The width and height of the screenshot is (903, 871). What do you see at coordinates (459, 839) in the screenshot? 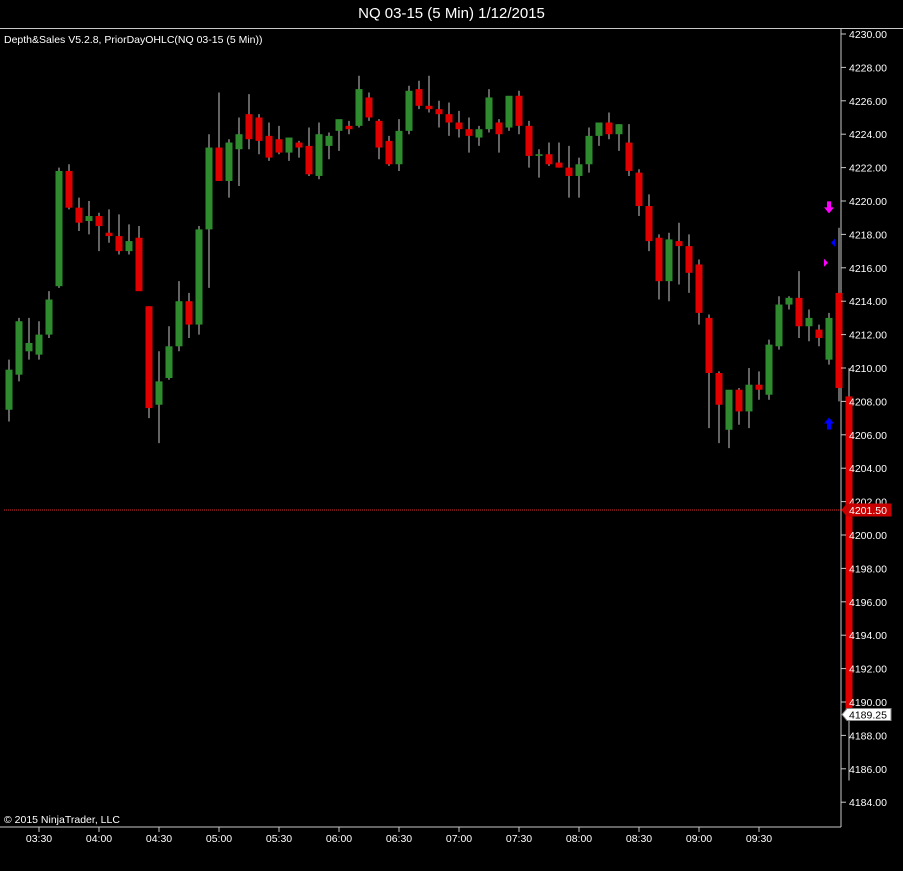
I see `x-tick-label: 07:00` at bounding box center [459, 839].